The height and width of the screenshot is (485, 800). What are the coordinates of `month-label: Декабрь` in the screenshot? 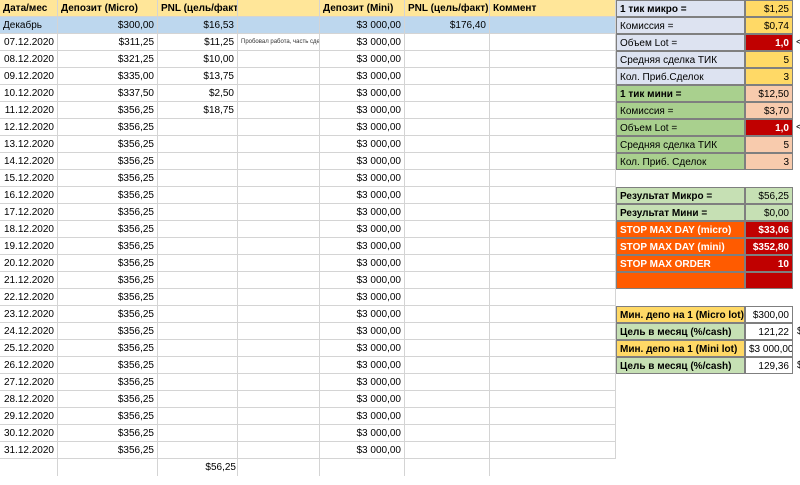 It's located at (29, 25).